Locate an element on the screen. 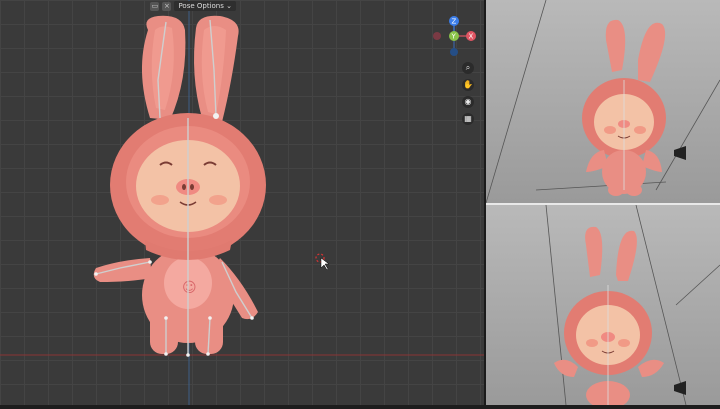 This screenshot has height=409, width=720. pose-options-menu: Pose Options ⌄ is located at coordinates (205, 6).